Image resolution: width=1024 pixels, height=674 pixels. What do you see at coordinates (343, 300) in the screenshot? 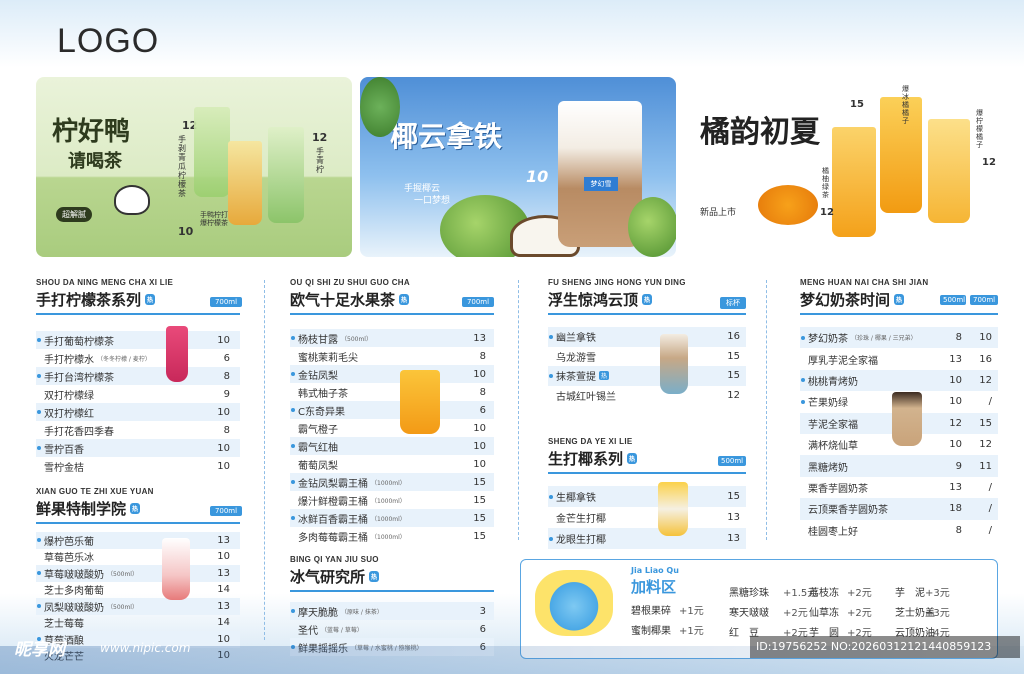
I see `section-title: 欧气十足水果茶` at bounding box center [343, 300].